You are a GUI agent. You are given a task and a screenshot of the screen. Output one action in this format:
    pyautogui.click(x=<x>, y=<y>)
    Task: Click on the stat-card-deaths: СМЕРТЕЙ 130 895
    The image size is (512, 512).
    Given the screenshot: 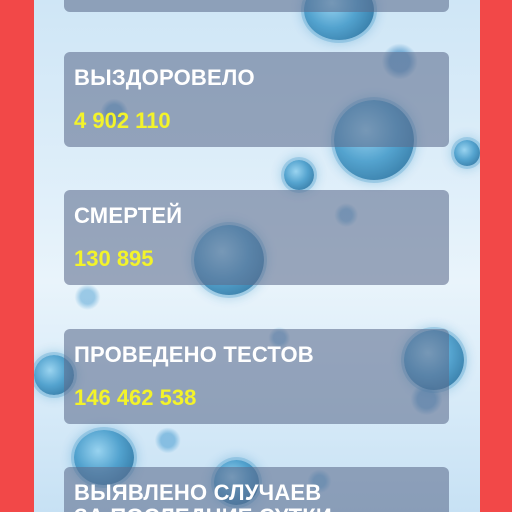 What is the action you would take?
    pyautogui.click(x=256, y=237)
    